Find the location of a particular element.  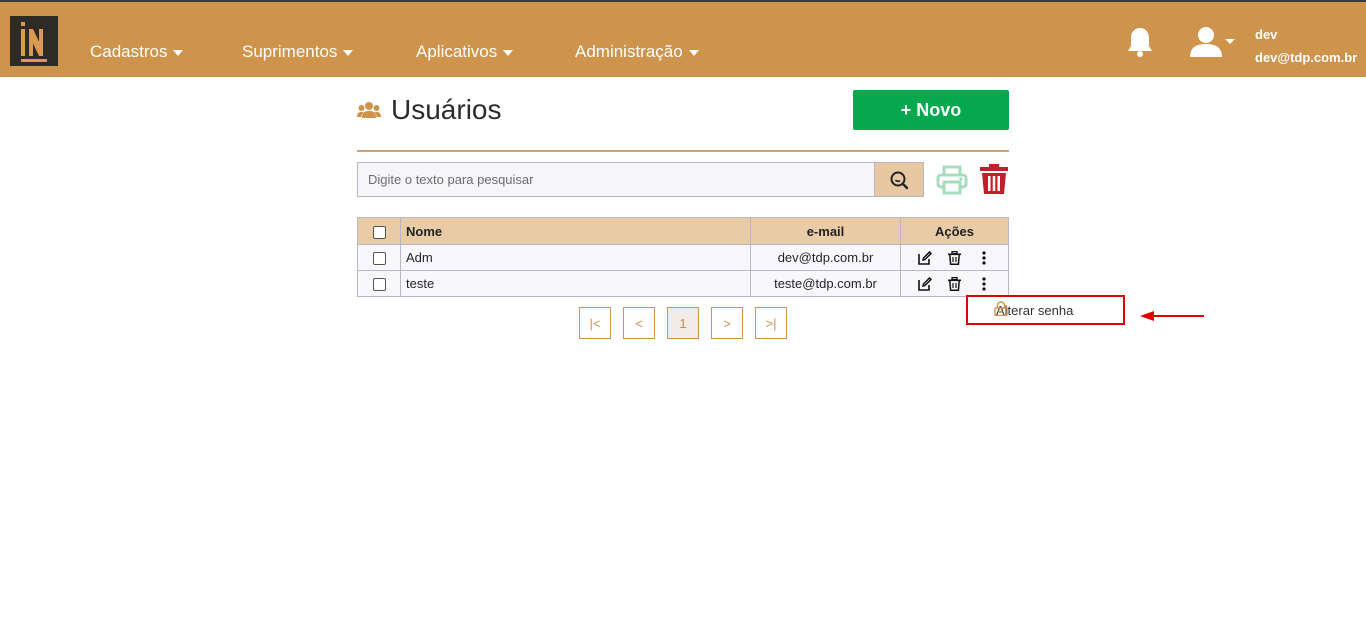

user-name: dev is located at coordinates (1266, 34).